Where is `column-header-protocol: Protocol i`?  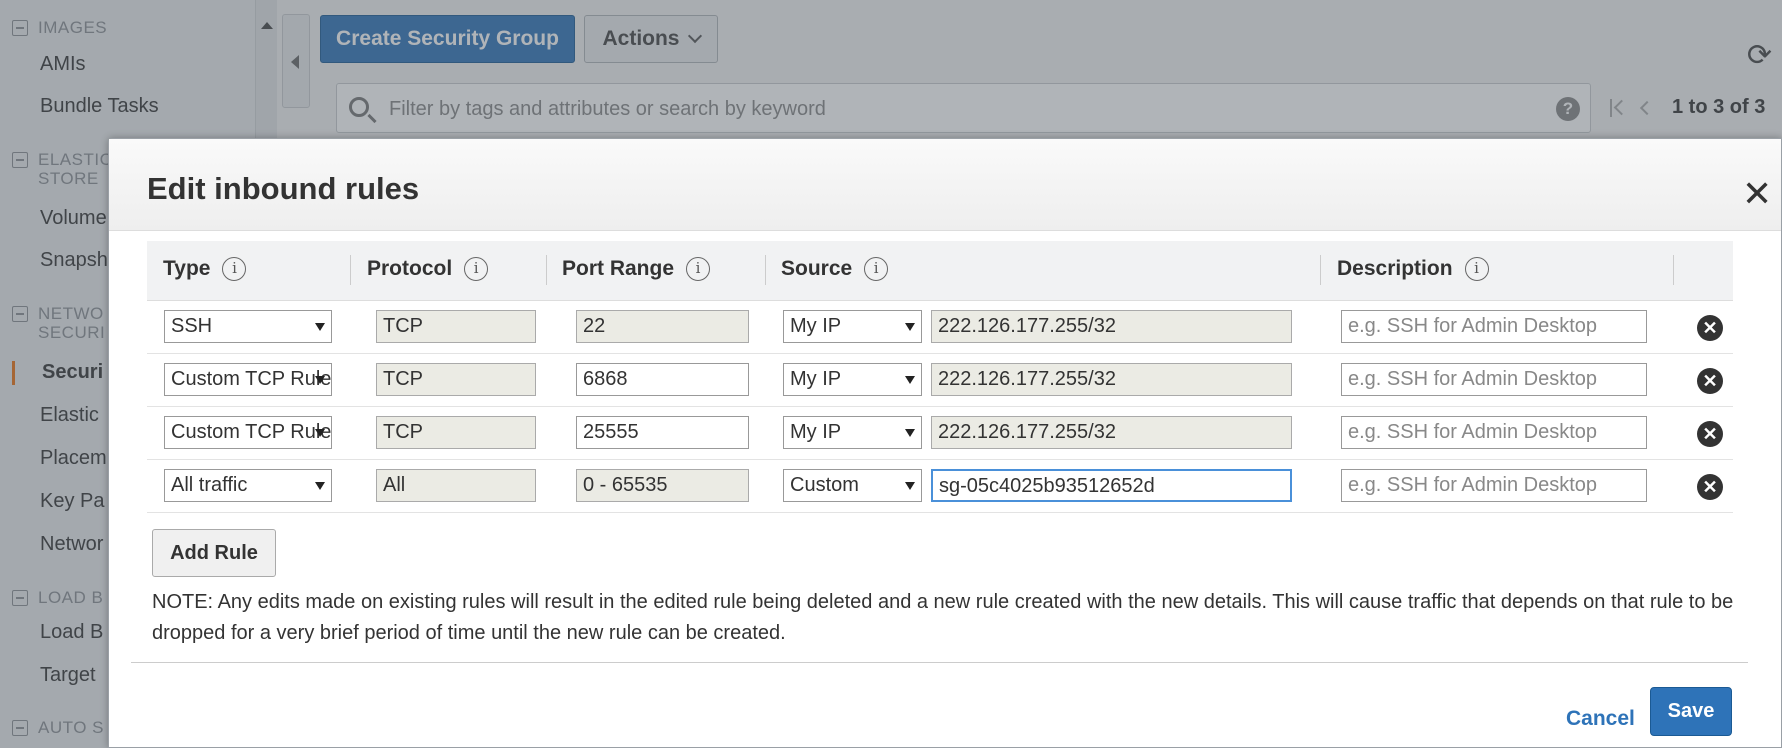
column-header-protocol: Protocol i is located at coordinates (428, 269).